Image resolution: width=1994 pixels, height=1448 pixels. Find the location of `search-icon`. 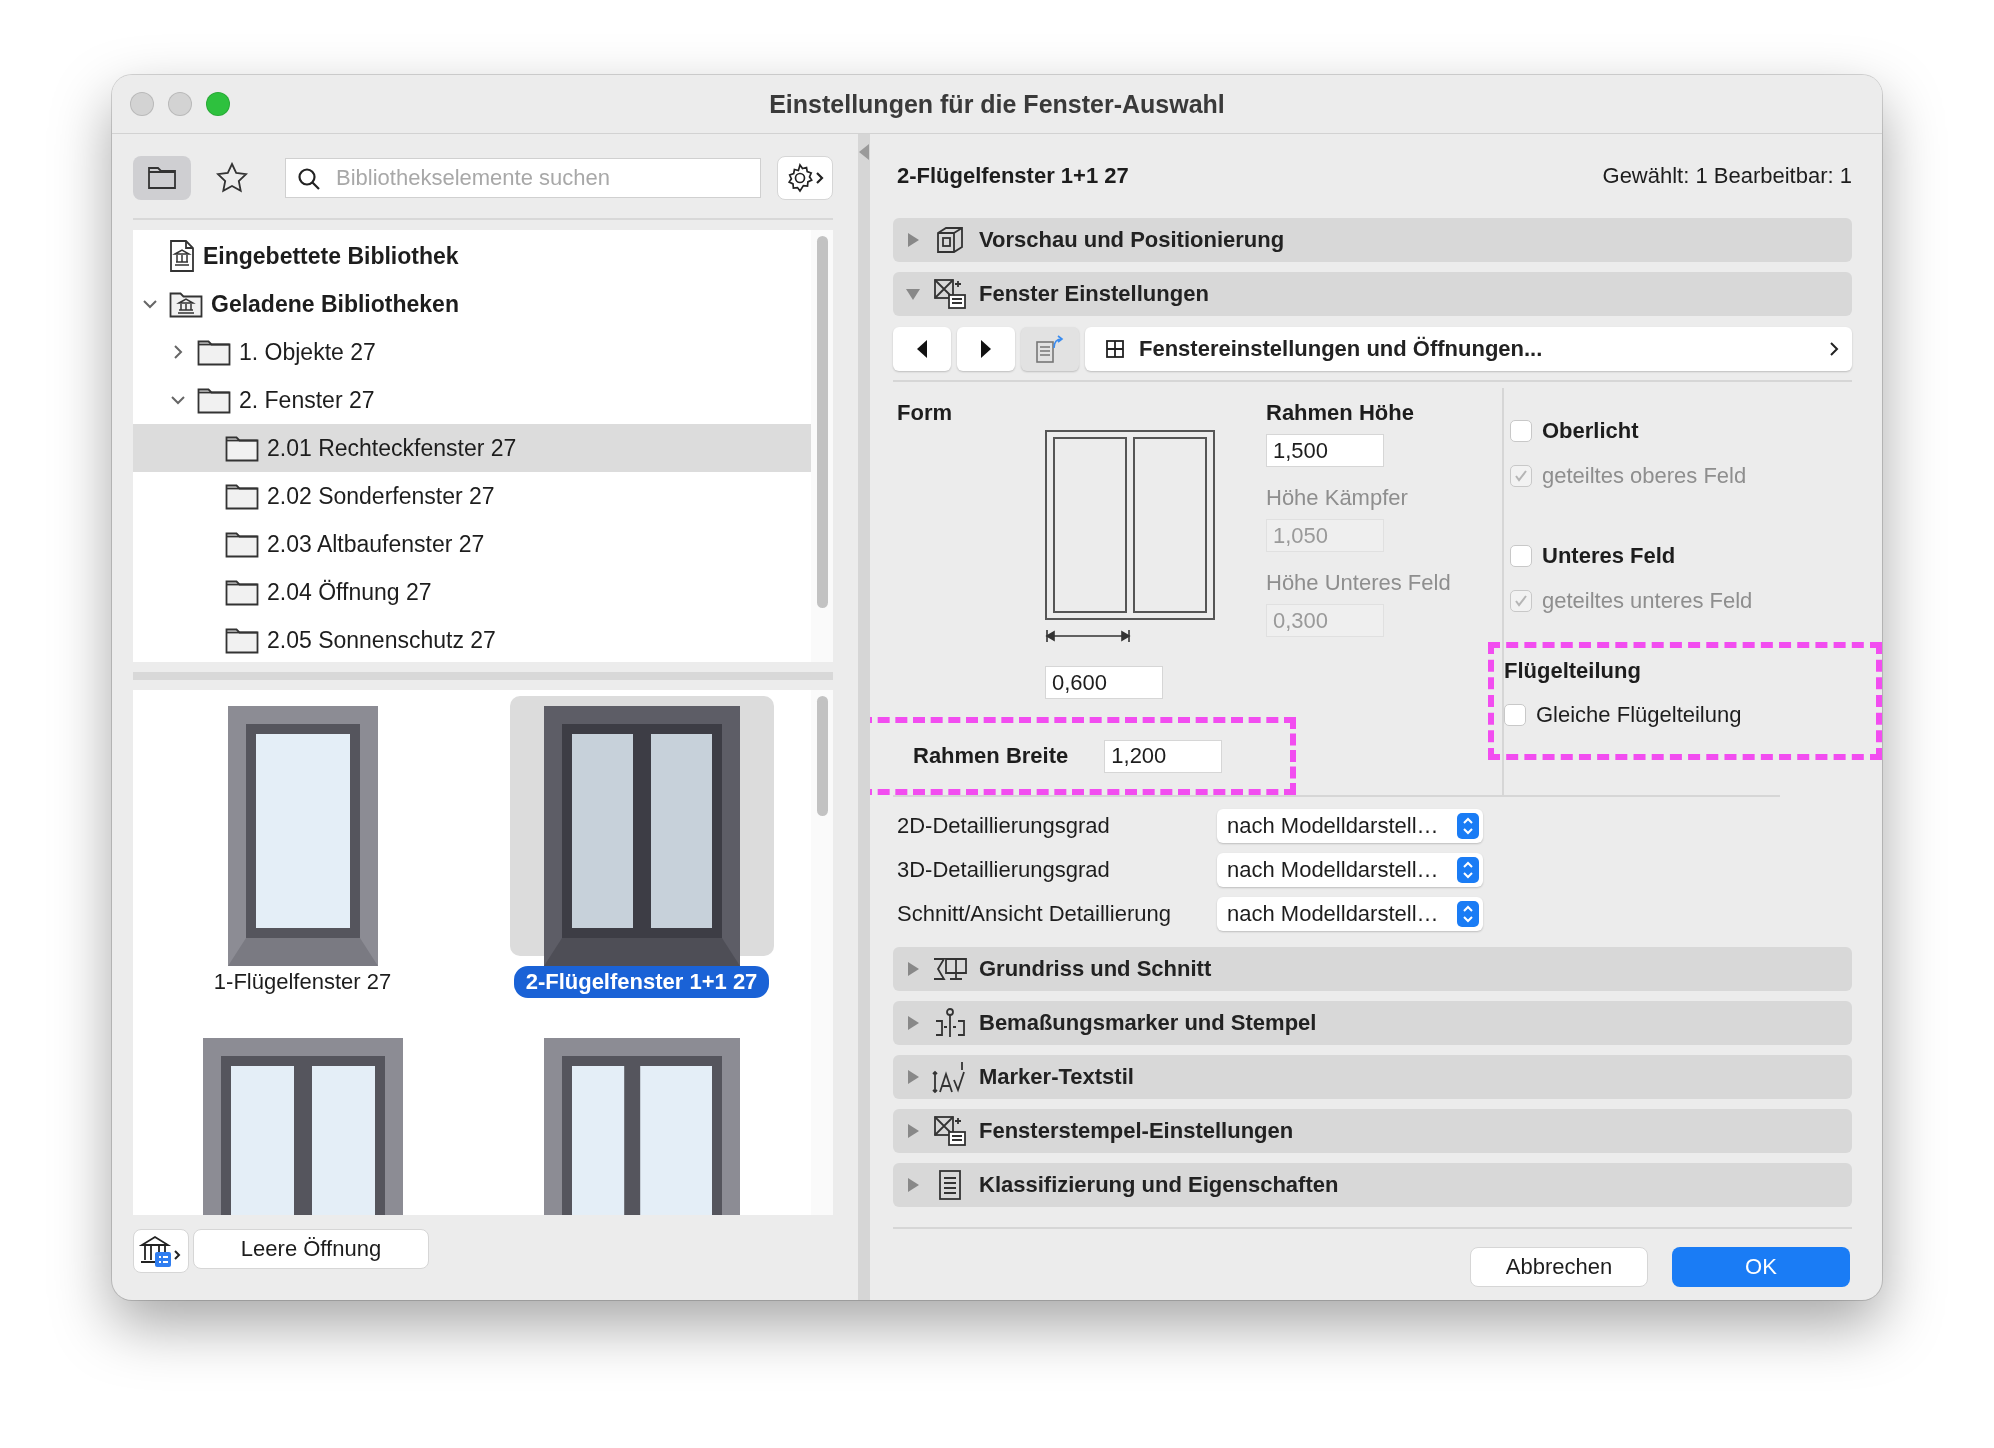

search-icon is located at coordinates (309, 179).